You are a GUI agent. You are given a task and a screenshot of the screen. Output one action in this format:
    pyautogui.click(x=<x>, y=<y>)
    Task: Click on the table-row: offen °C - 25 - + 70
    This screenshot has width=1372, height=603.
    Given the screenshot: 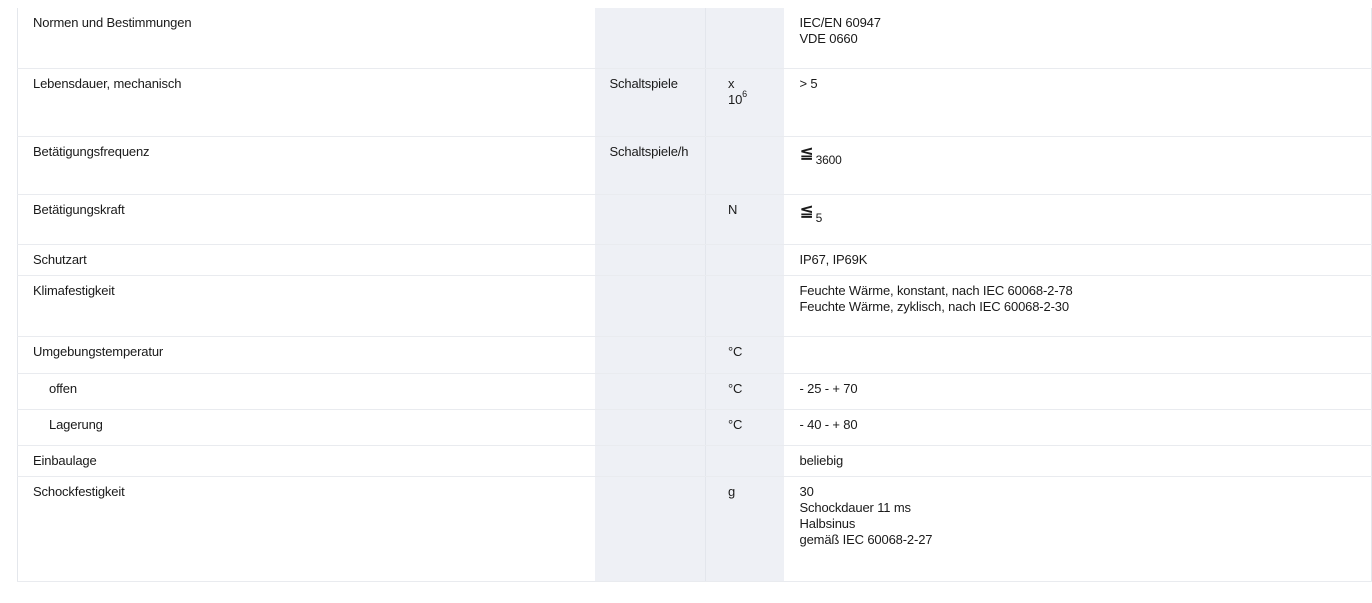 What is the action you would take?
    pyautogui.click(x=694, y=391)
    